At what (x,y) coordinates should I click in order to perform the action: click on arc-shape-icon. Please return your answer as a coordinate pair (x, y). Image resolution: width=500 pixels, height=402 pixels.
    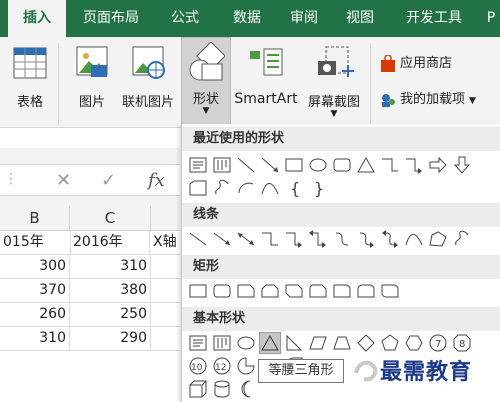
    Looking at the image, I should click on (246, 188).